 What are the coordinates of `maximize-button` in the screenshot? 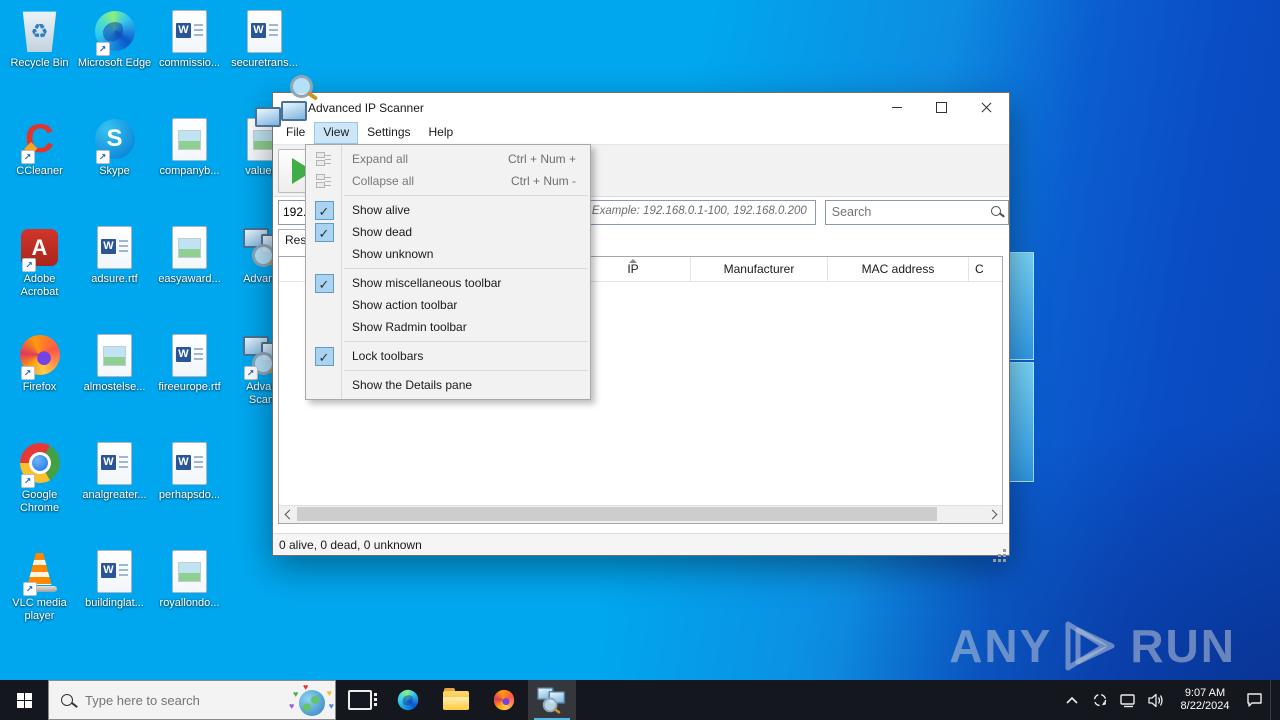 It's located at (941, 107).